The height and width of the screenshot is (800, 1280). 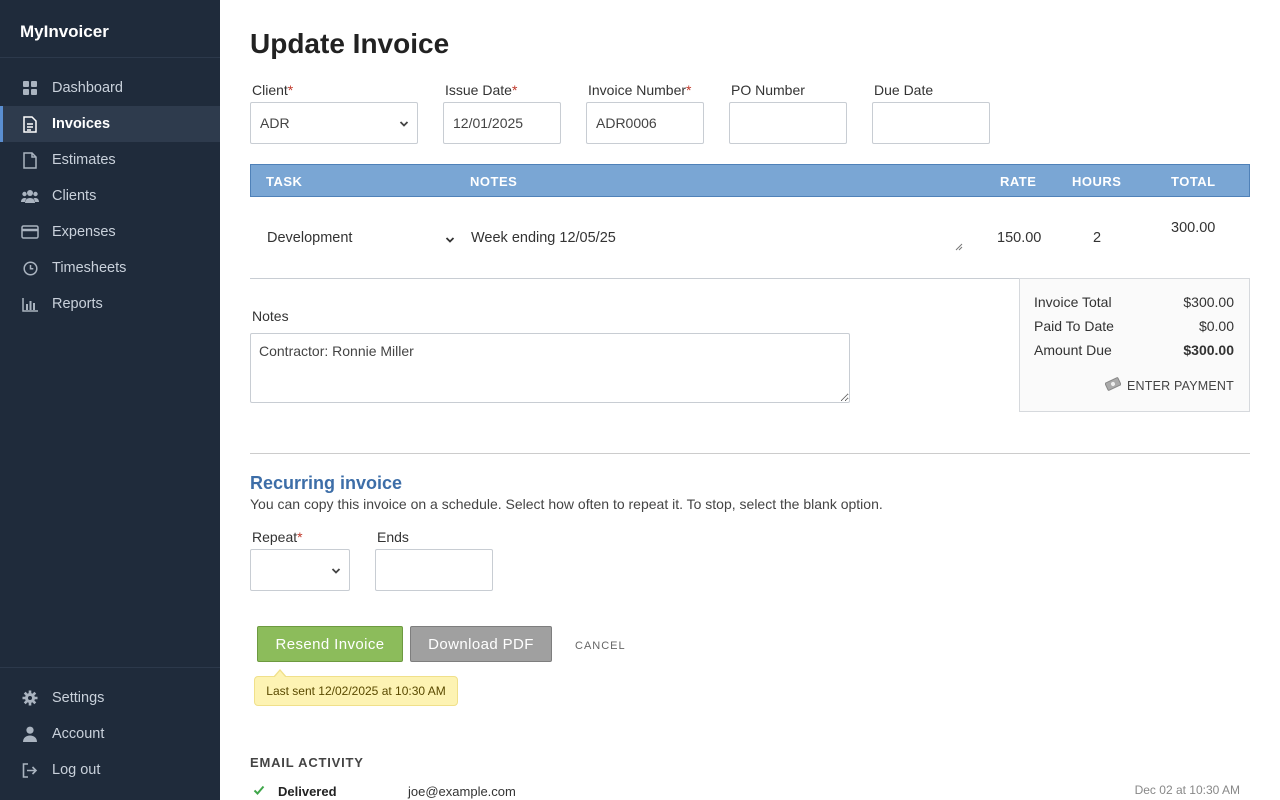 I want to click on repeat-label: Repeat*, so click(x=277, y=537).